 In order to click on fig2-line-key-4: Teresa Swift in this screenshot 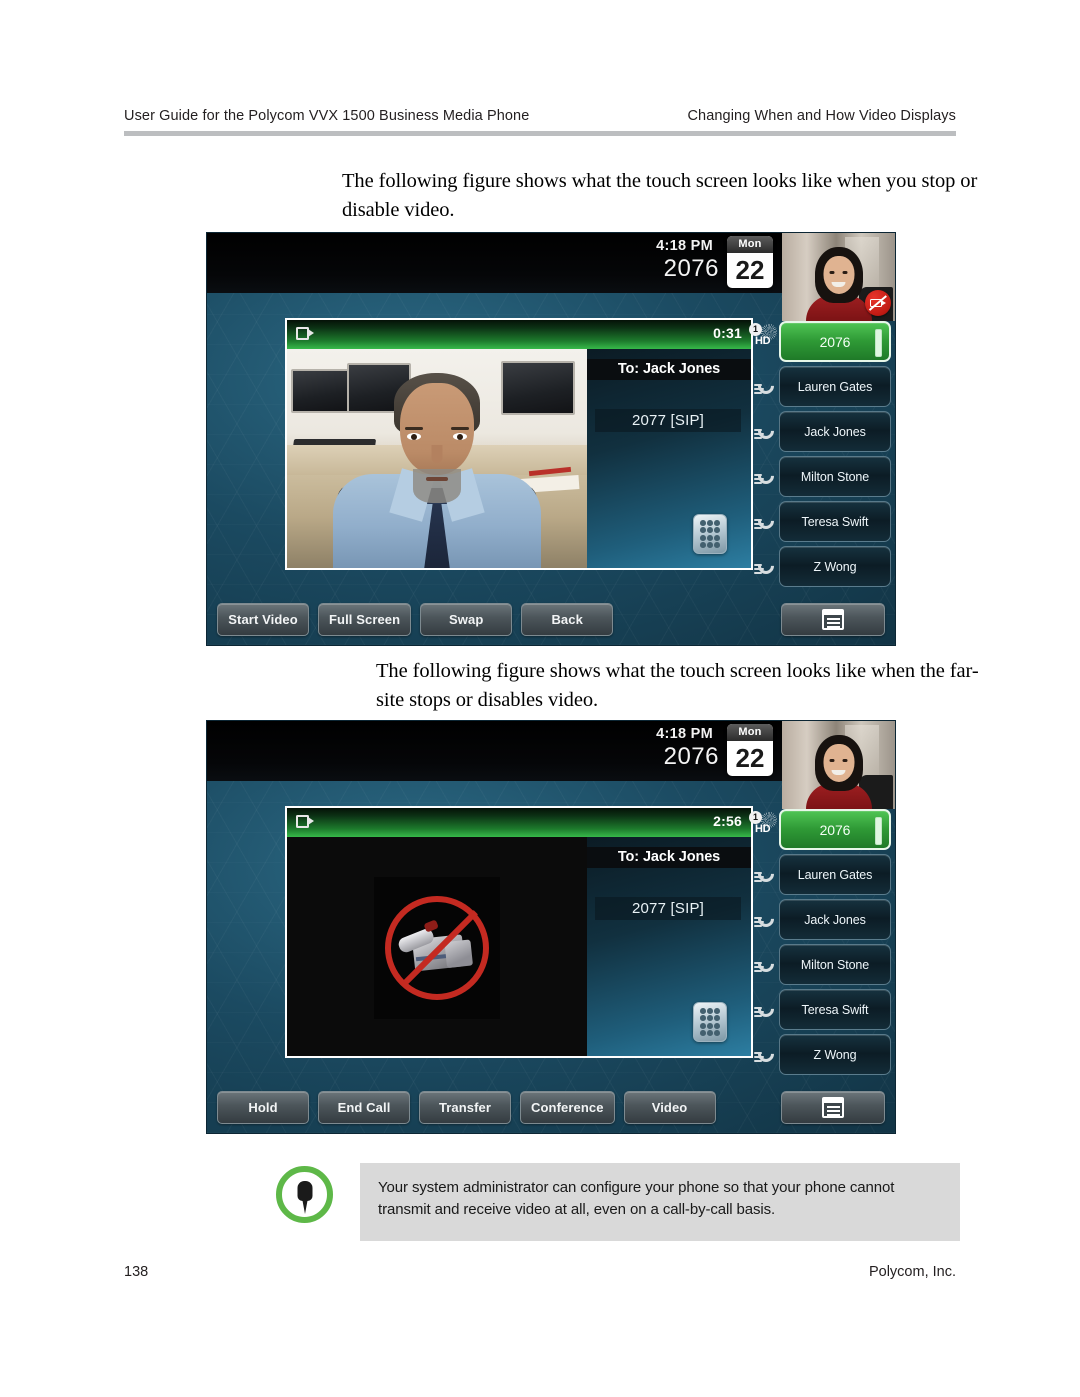, I will do `click(822, 1009)`.